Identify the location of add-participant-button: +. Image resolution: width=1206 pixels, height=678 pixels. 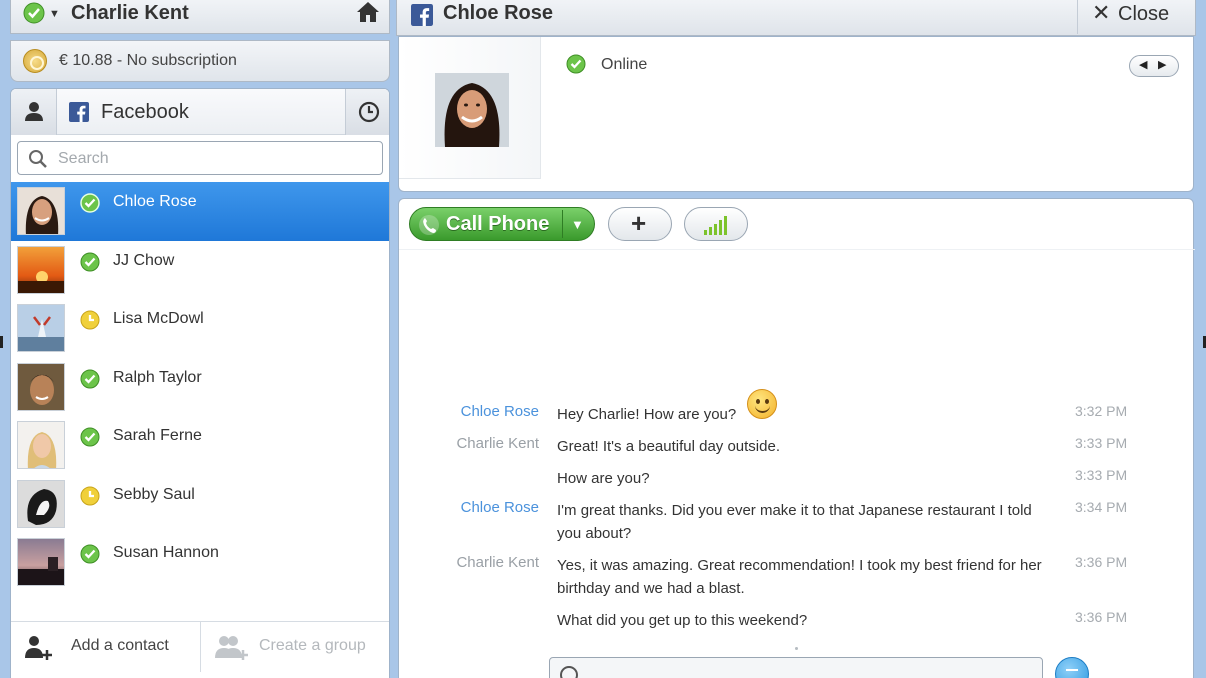
(640, 224).